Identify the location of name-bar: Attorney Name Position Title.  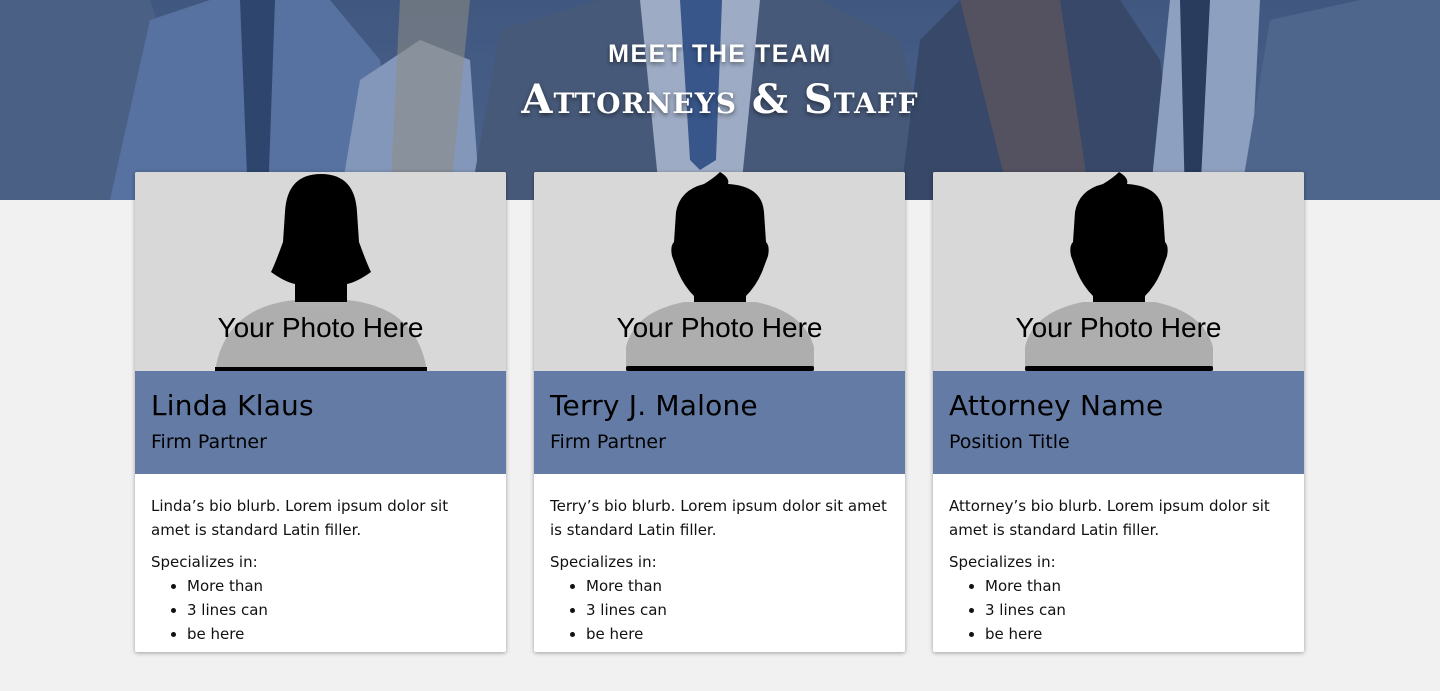
(1118, 422).